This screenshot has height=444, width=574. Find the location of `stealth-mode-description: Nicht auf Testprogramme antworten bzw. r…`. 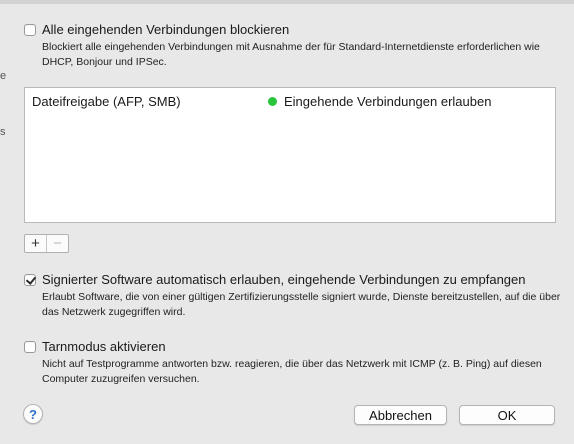

stealth-mode-description: Nicht auf Testprogramme antworten bzw. r… is located at coordinates (292, 371).